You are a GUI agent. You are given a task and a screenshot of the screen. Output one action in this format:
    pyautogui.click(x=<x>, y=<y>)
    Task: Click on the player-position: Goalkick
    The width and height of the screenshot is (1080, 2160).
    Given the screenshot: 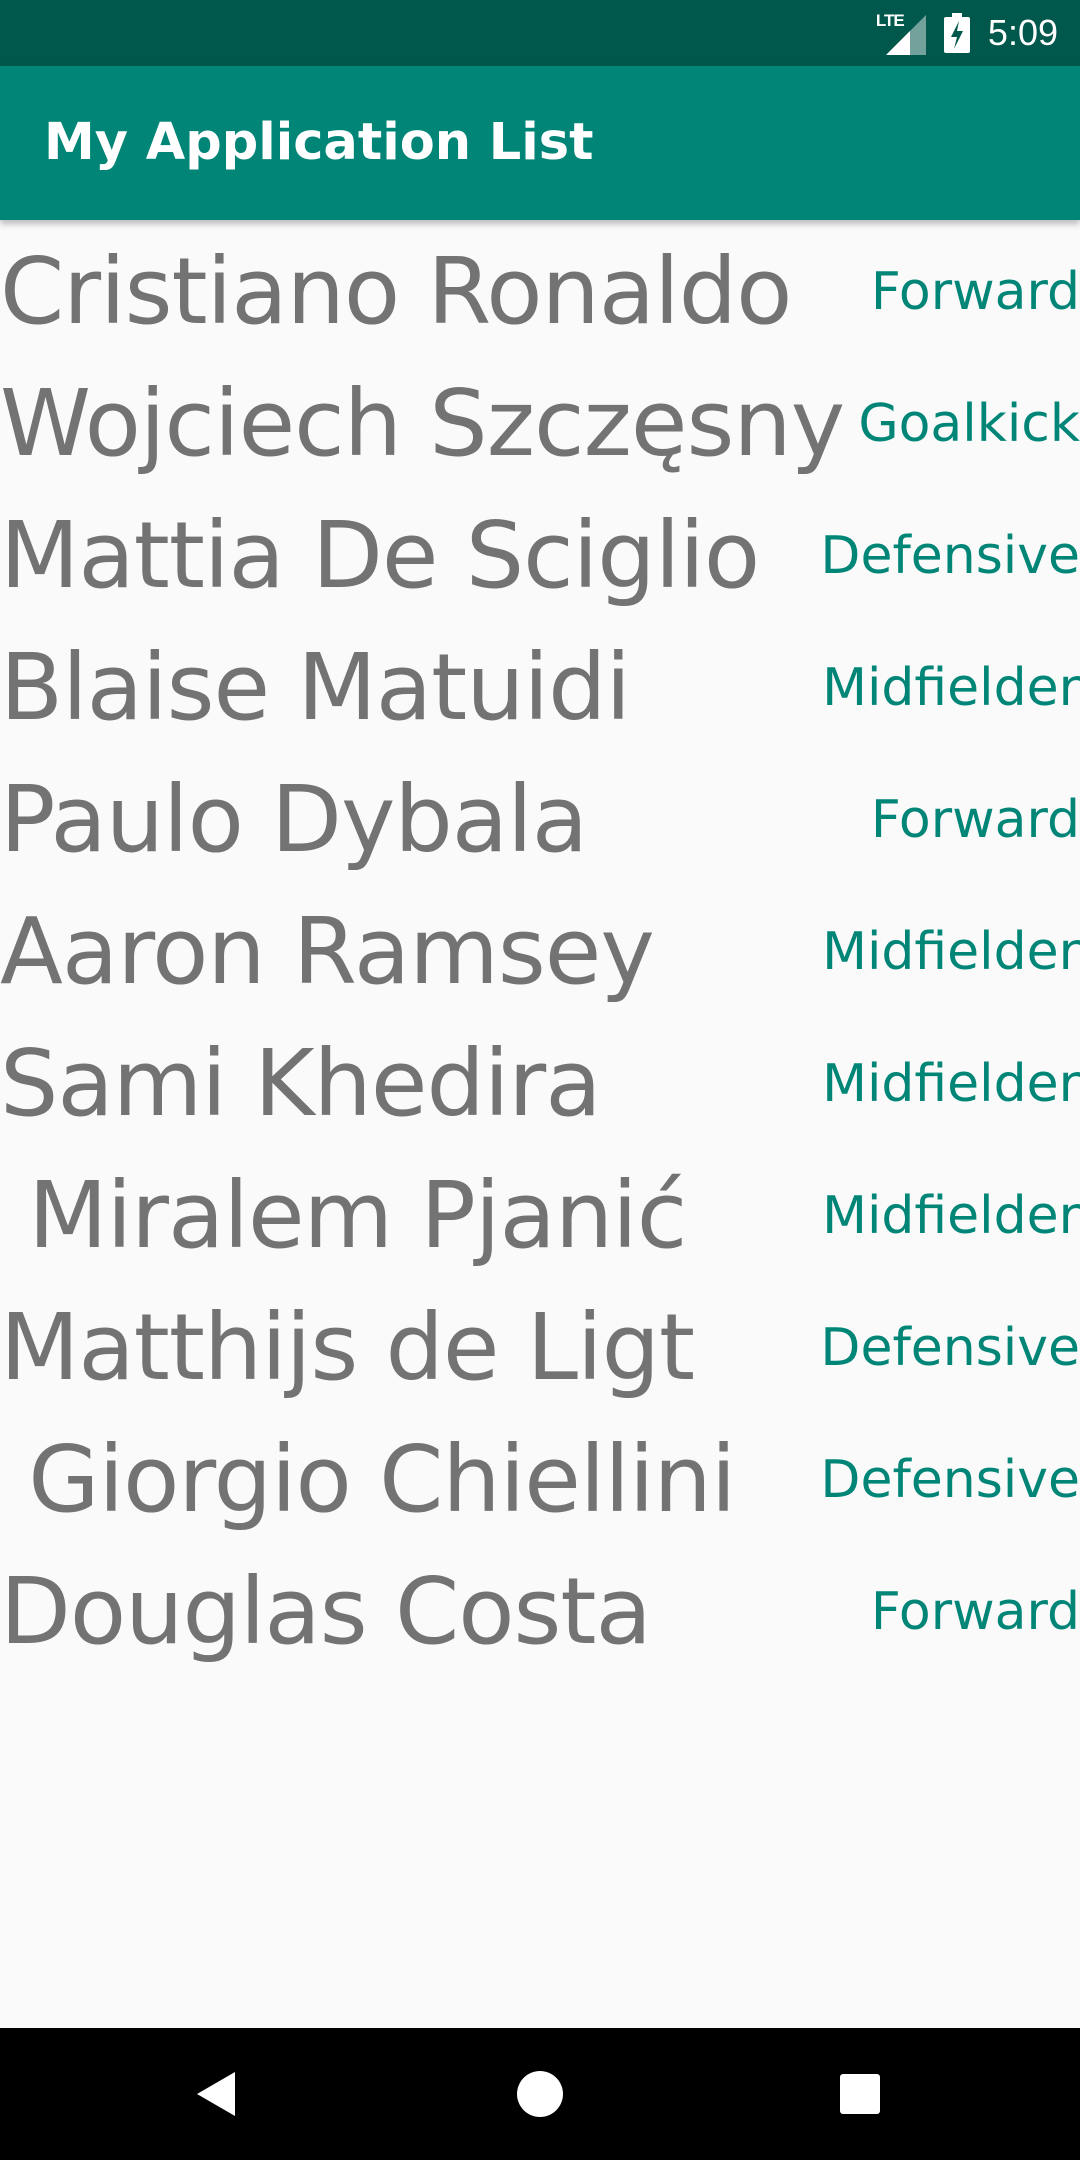 What is the action you would take?
    pyautogui.click(x=969, y=424)
    